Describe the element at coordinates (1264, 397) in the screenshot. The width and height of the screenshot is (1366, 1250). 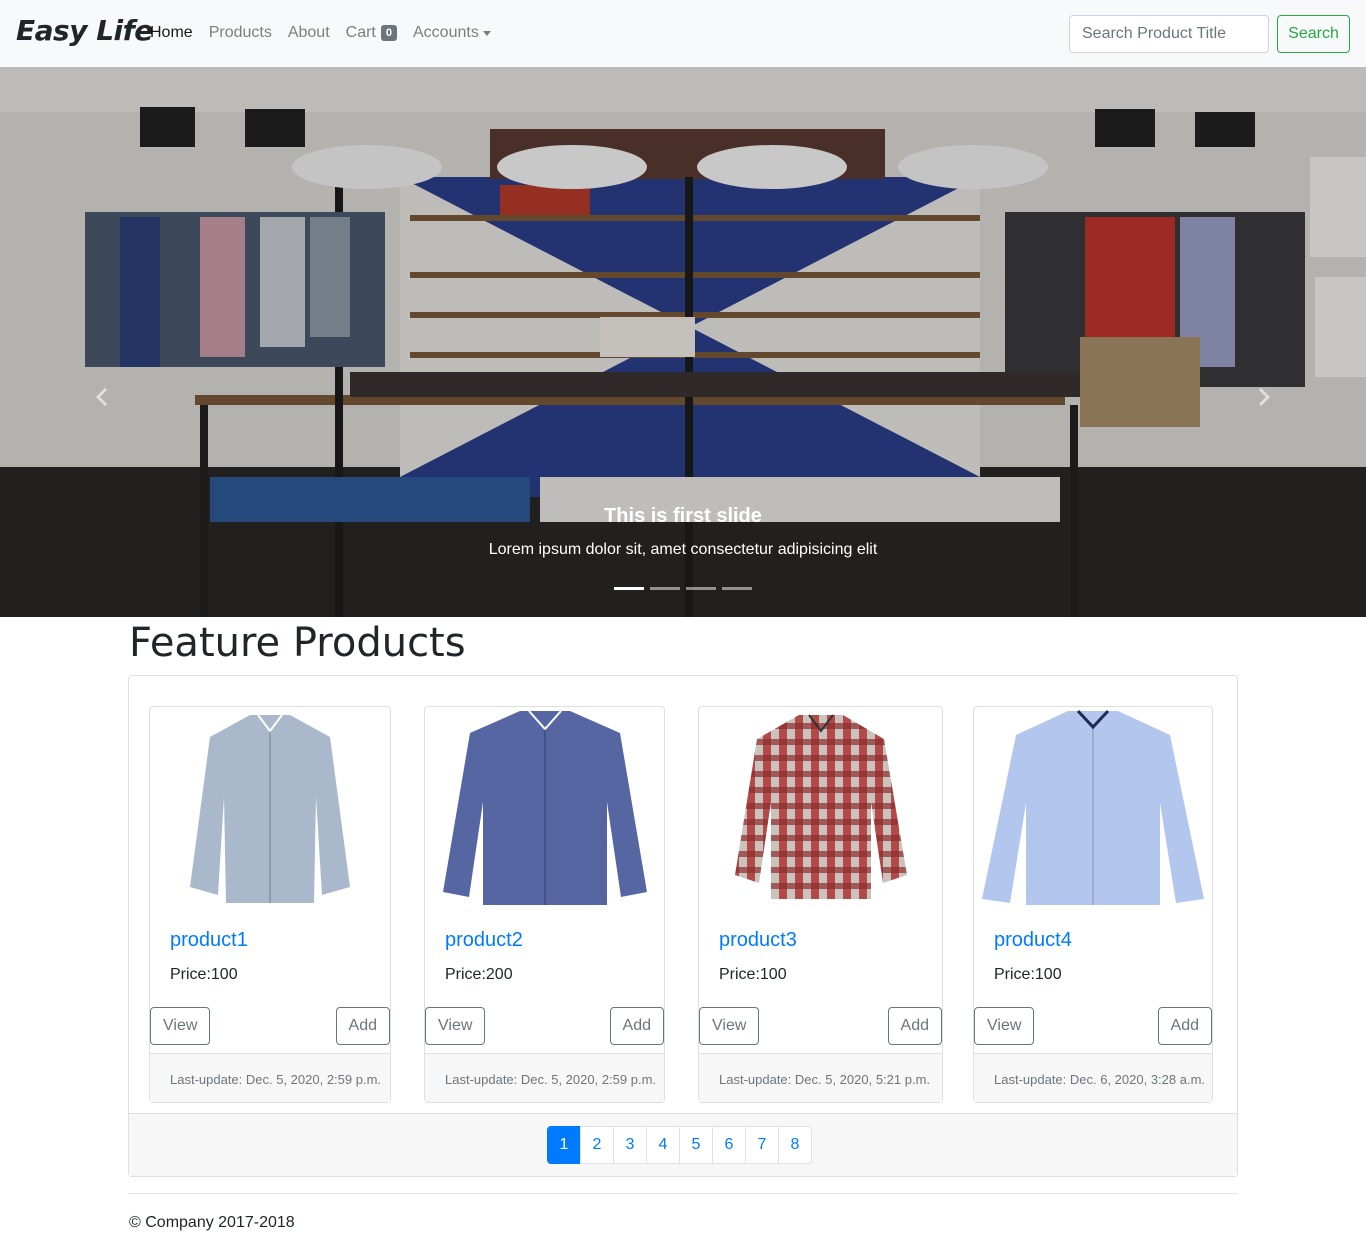
I see `next-slide-icon` at that location.